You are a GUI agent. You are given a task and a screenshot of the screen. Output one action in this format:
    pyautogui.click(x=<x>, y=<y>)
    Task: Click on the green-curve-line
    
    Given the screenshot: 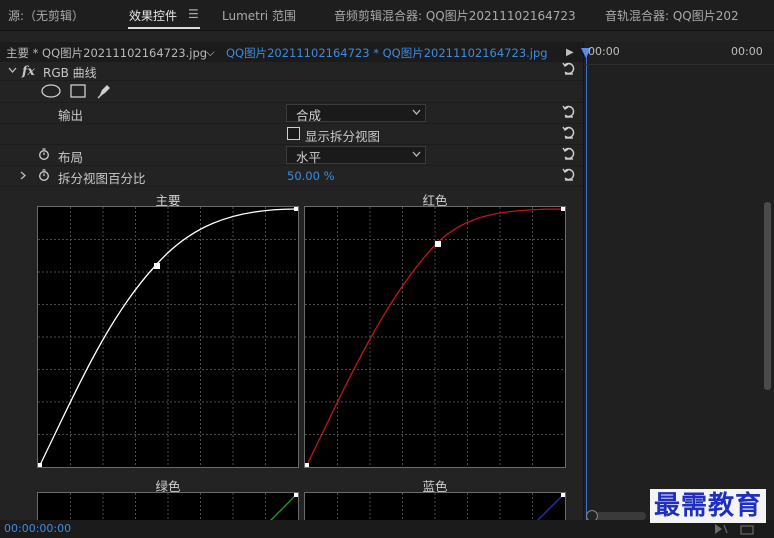 What is the action you would take?
    pyautogui.click(x=282, y=509)
    